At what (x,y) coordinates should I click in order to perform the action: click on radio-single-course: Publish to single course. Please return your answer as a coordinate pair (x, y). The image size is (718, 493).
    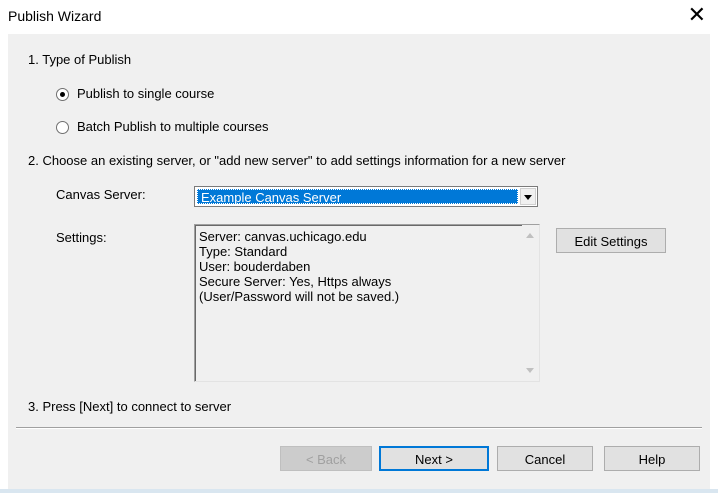
    Looking at the image, I should click on (135, 94).